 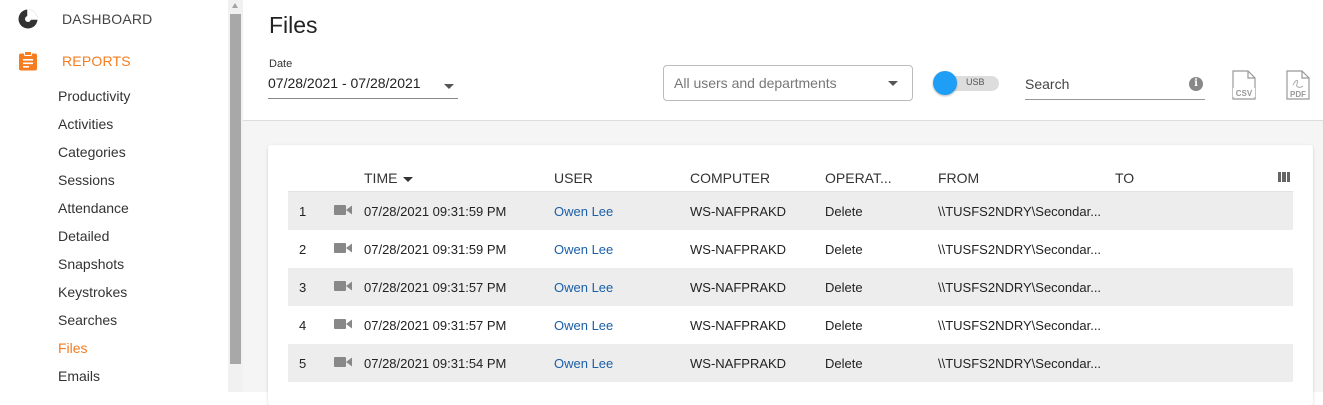 I want to click on scroll-up-arrow-icon, so click(x=235, y=5).